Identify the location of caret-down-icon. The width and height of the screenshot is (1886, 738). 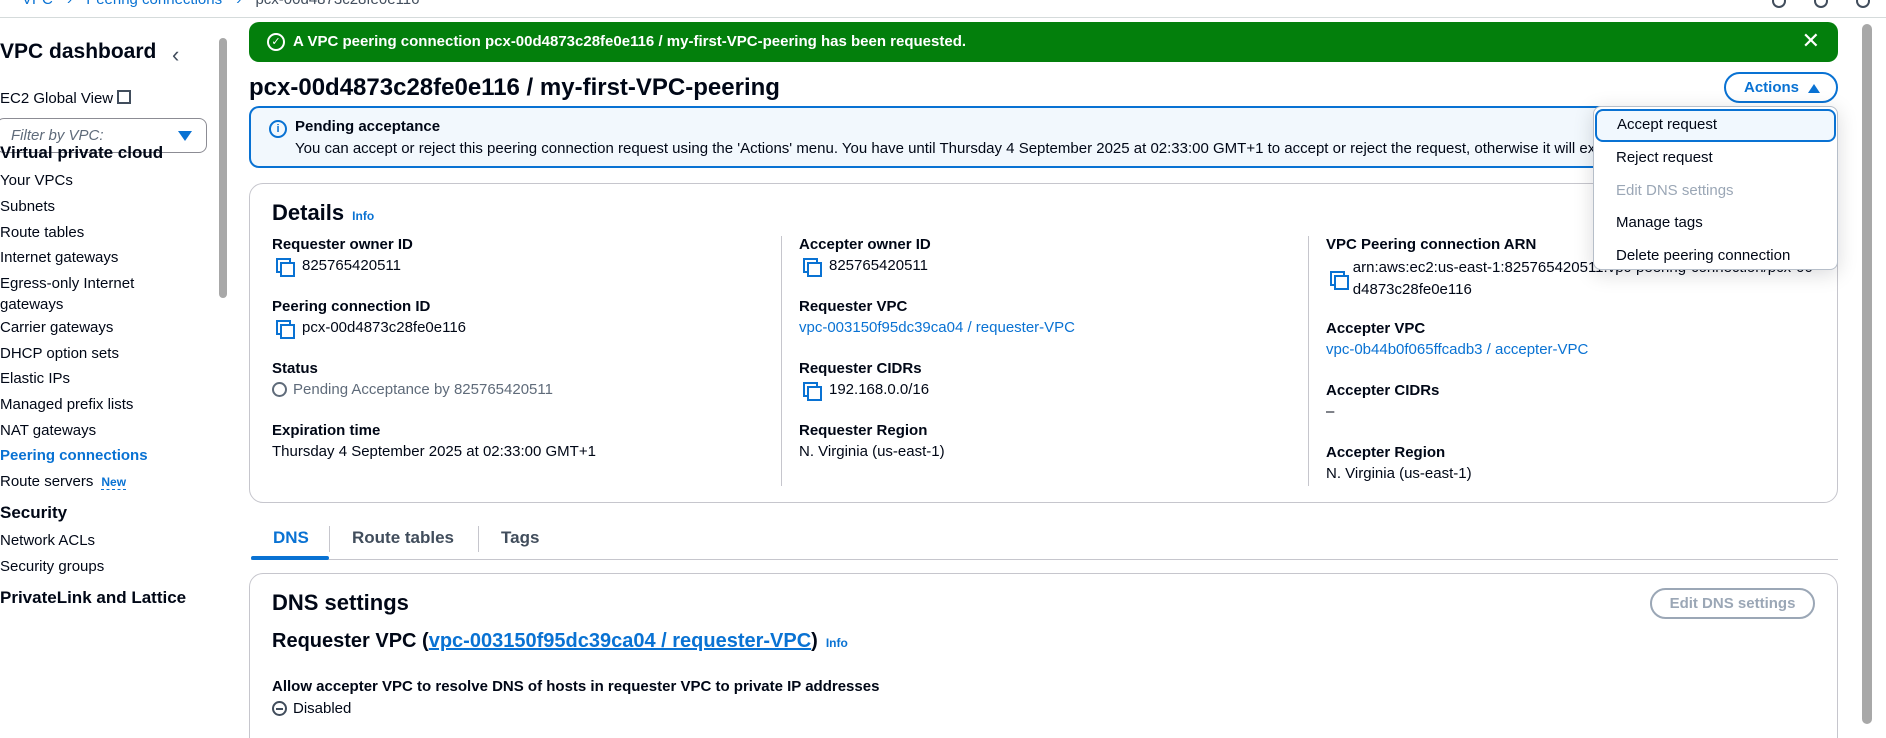
(185, 136).